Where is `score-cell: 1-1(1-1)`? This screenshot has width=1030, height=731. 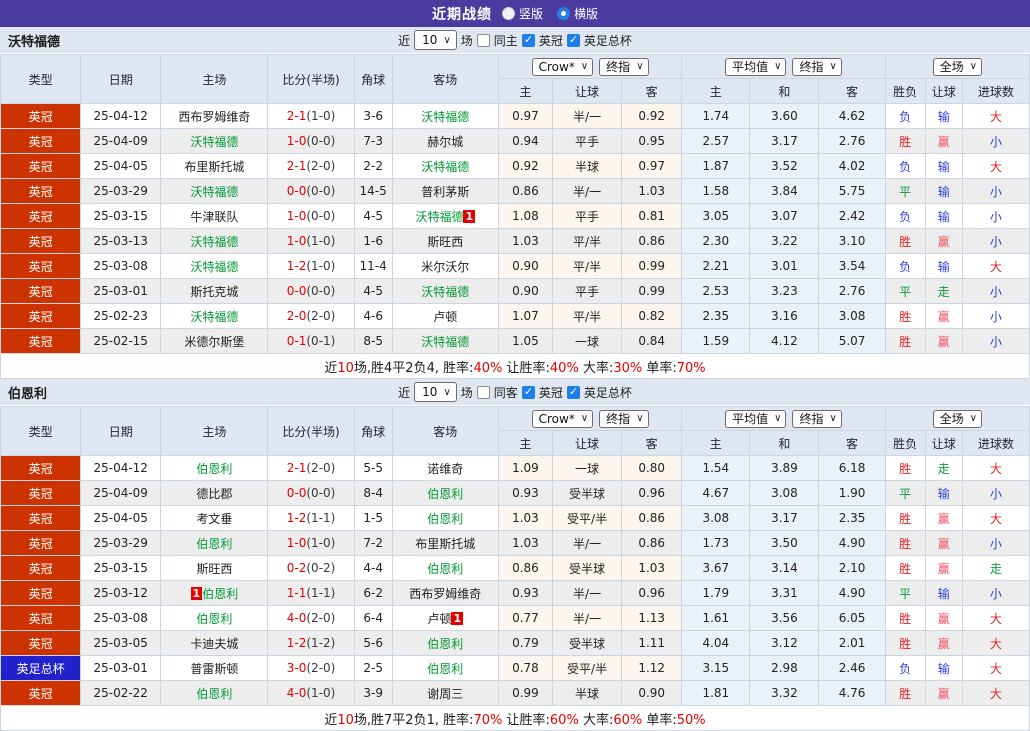 score-cell: 1-1(1-1) is located at coordinates (311, 593).